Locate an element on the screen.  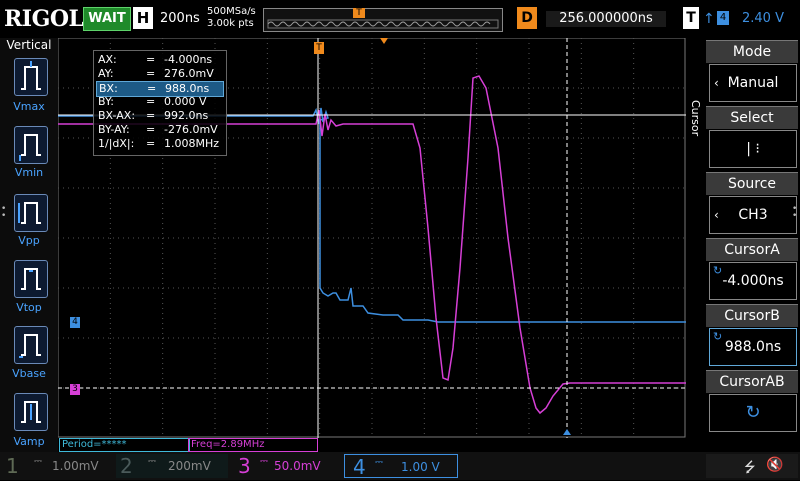
trigger-label: T is located at coordinates (691, 18).